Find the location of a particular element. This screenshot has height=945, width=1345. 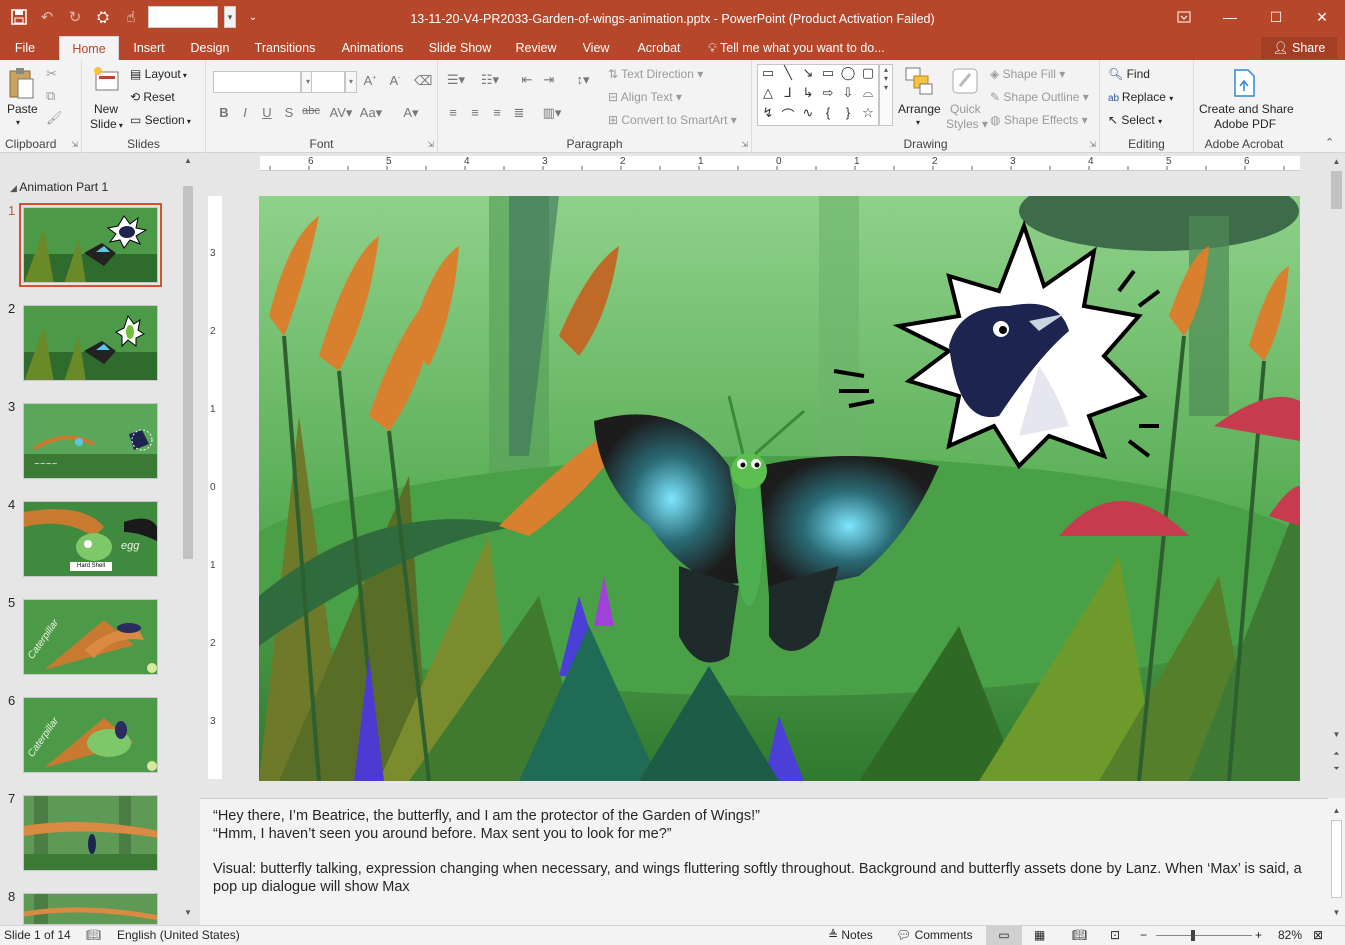

customize-qat-icon: ⌄ is located at coordinates (253, 17).